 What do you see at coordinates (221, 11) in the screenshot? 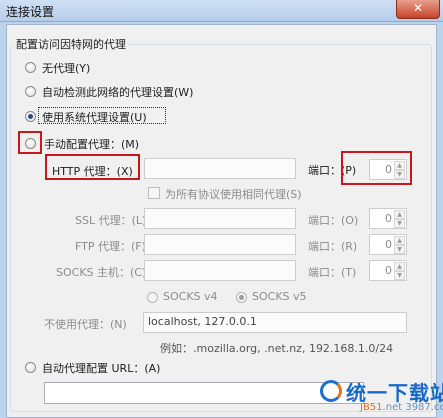
I see `title-bar: 连接设置 ✕` at bounding box center [221, 11].